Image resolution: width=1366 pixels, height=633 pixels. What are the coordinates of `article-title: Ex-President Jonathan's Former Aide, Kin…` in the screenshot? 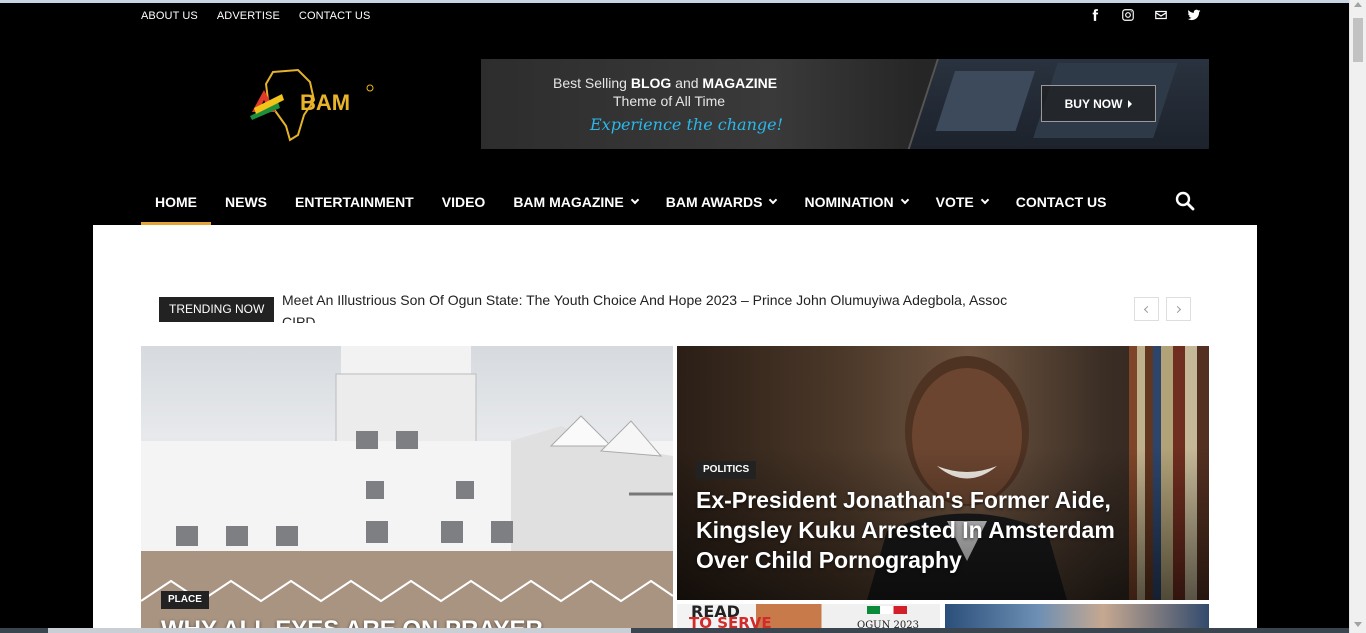 It's located at (911, 530).